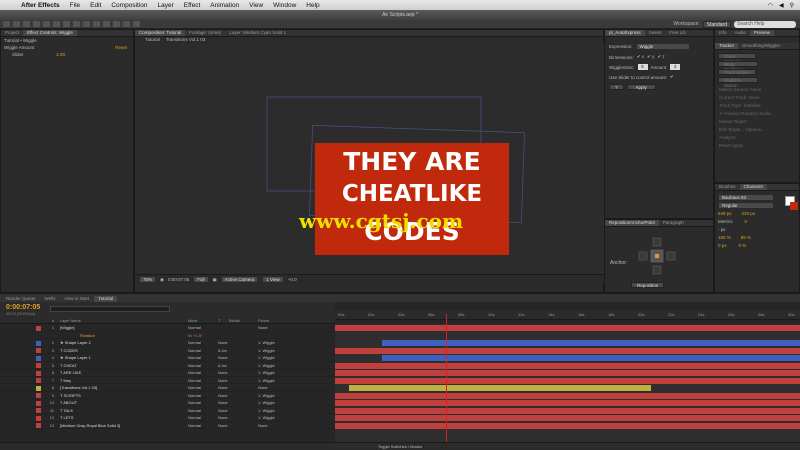  Describe the element at coordinates (616, 87) in the screenshot. I see `help-button: ?` at that location.